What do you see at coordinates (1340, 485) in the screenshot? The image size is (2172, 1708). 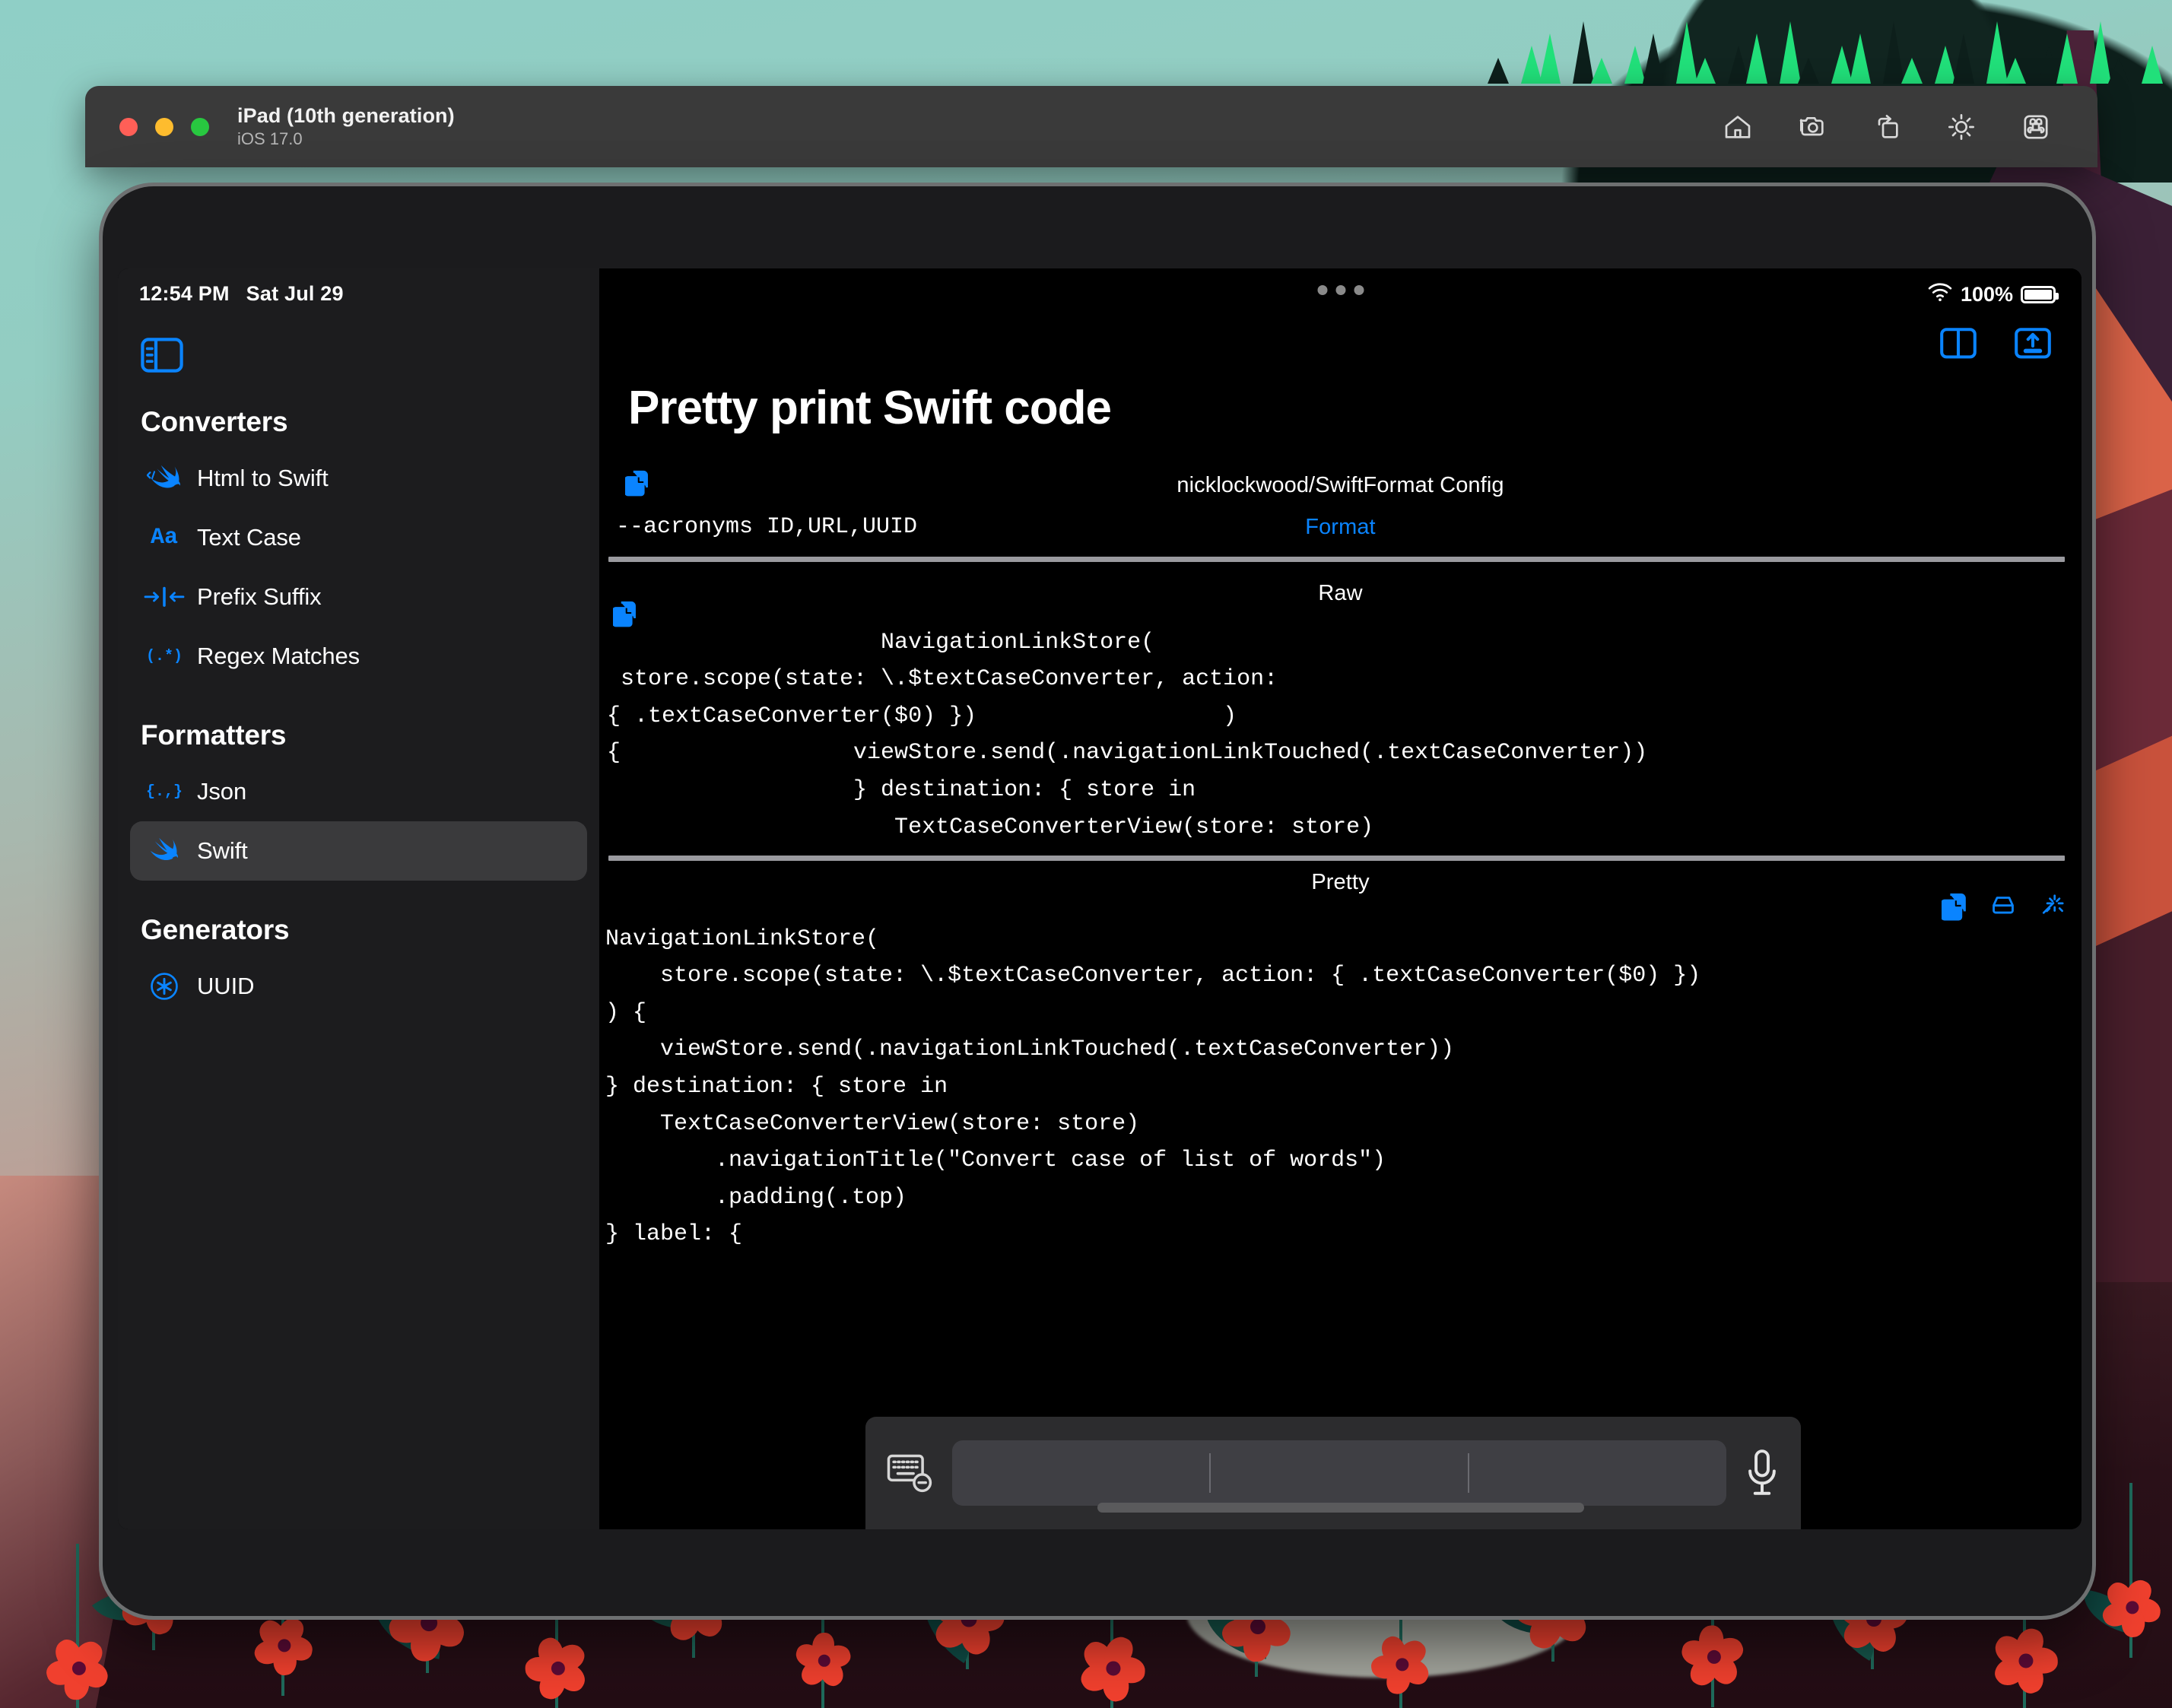 I see `config-label: nicklockwood/SwiftFormat Config` at bounding box center [1340, 485].